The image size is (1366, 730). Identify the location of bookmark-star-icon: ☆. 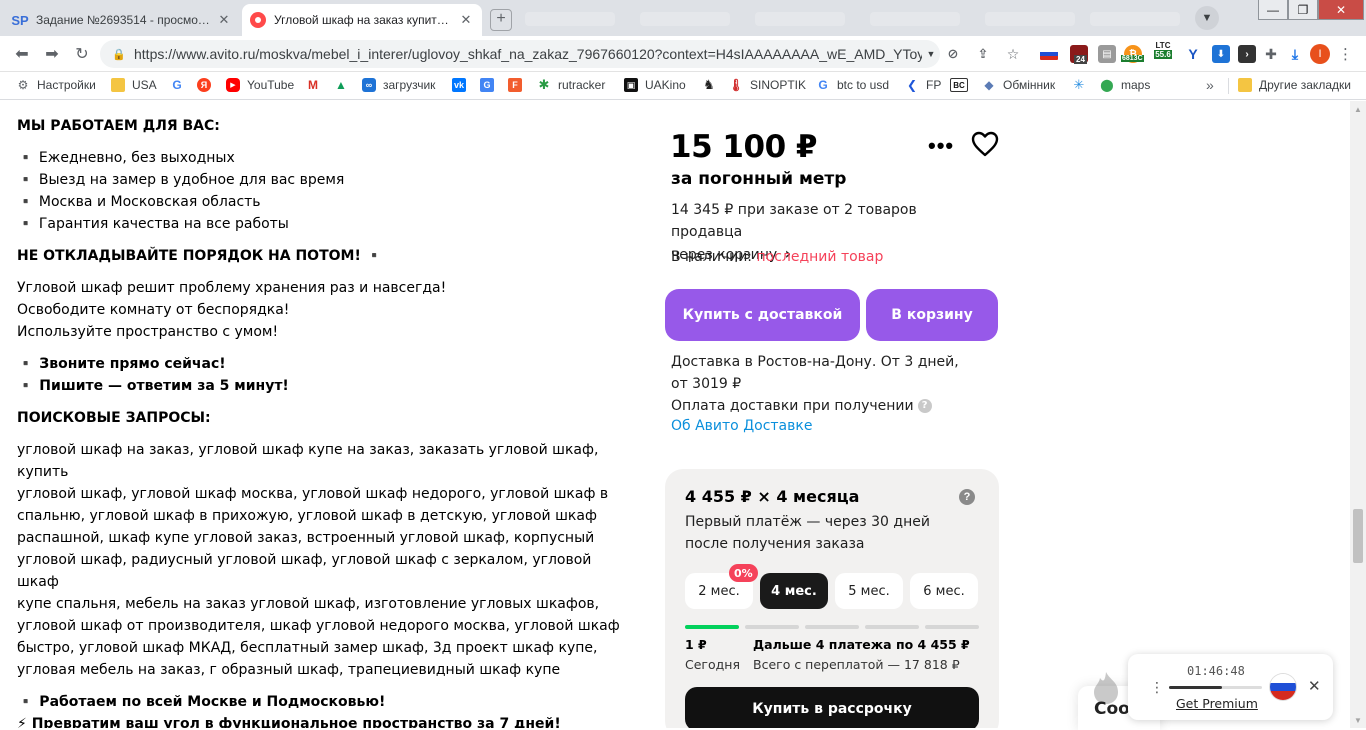
(1013, 54).